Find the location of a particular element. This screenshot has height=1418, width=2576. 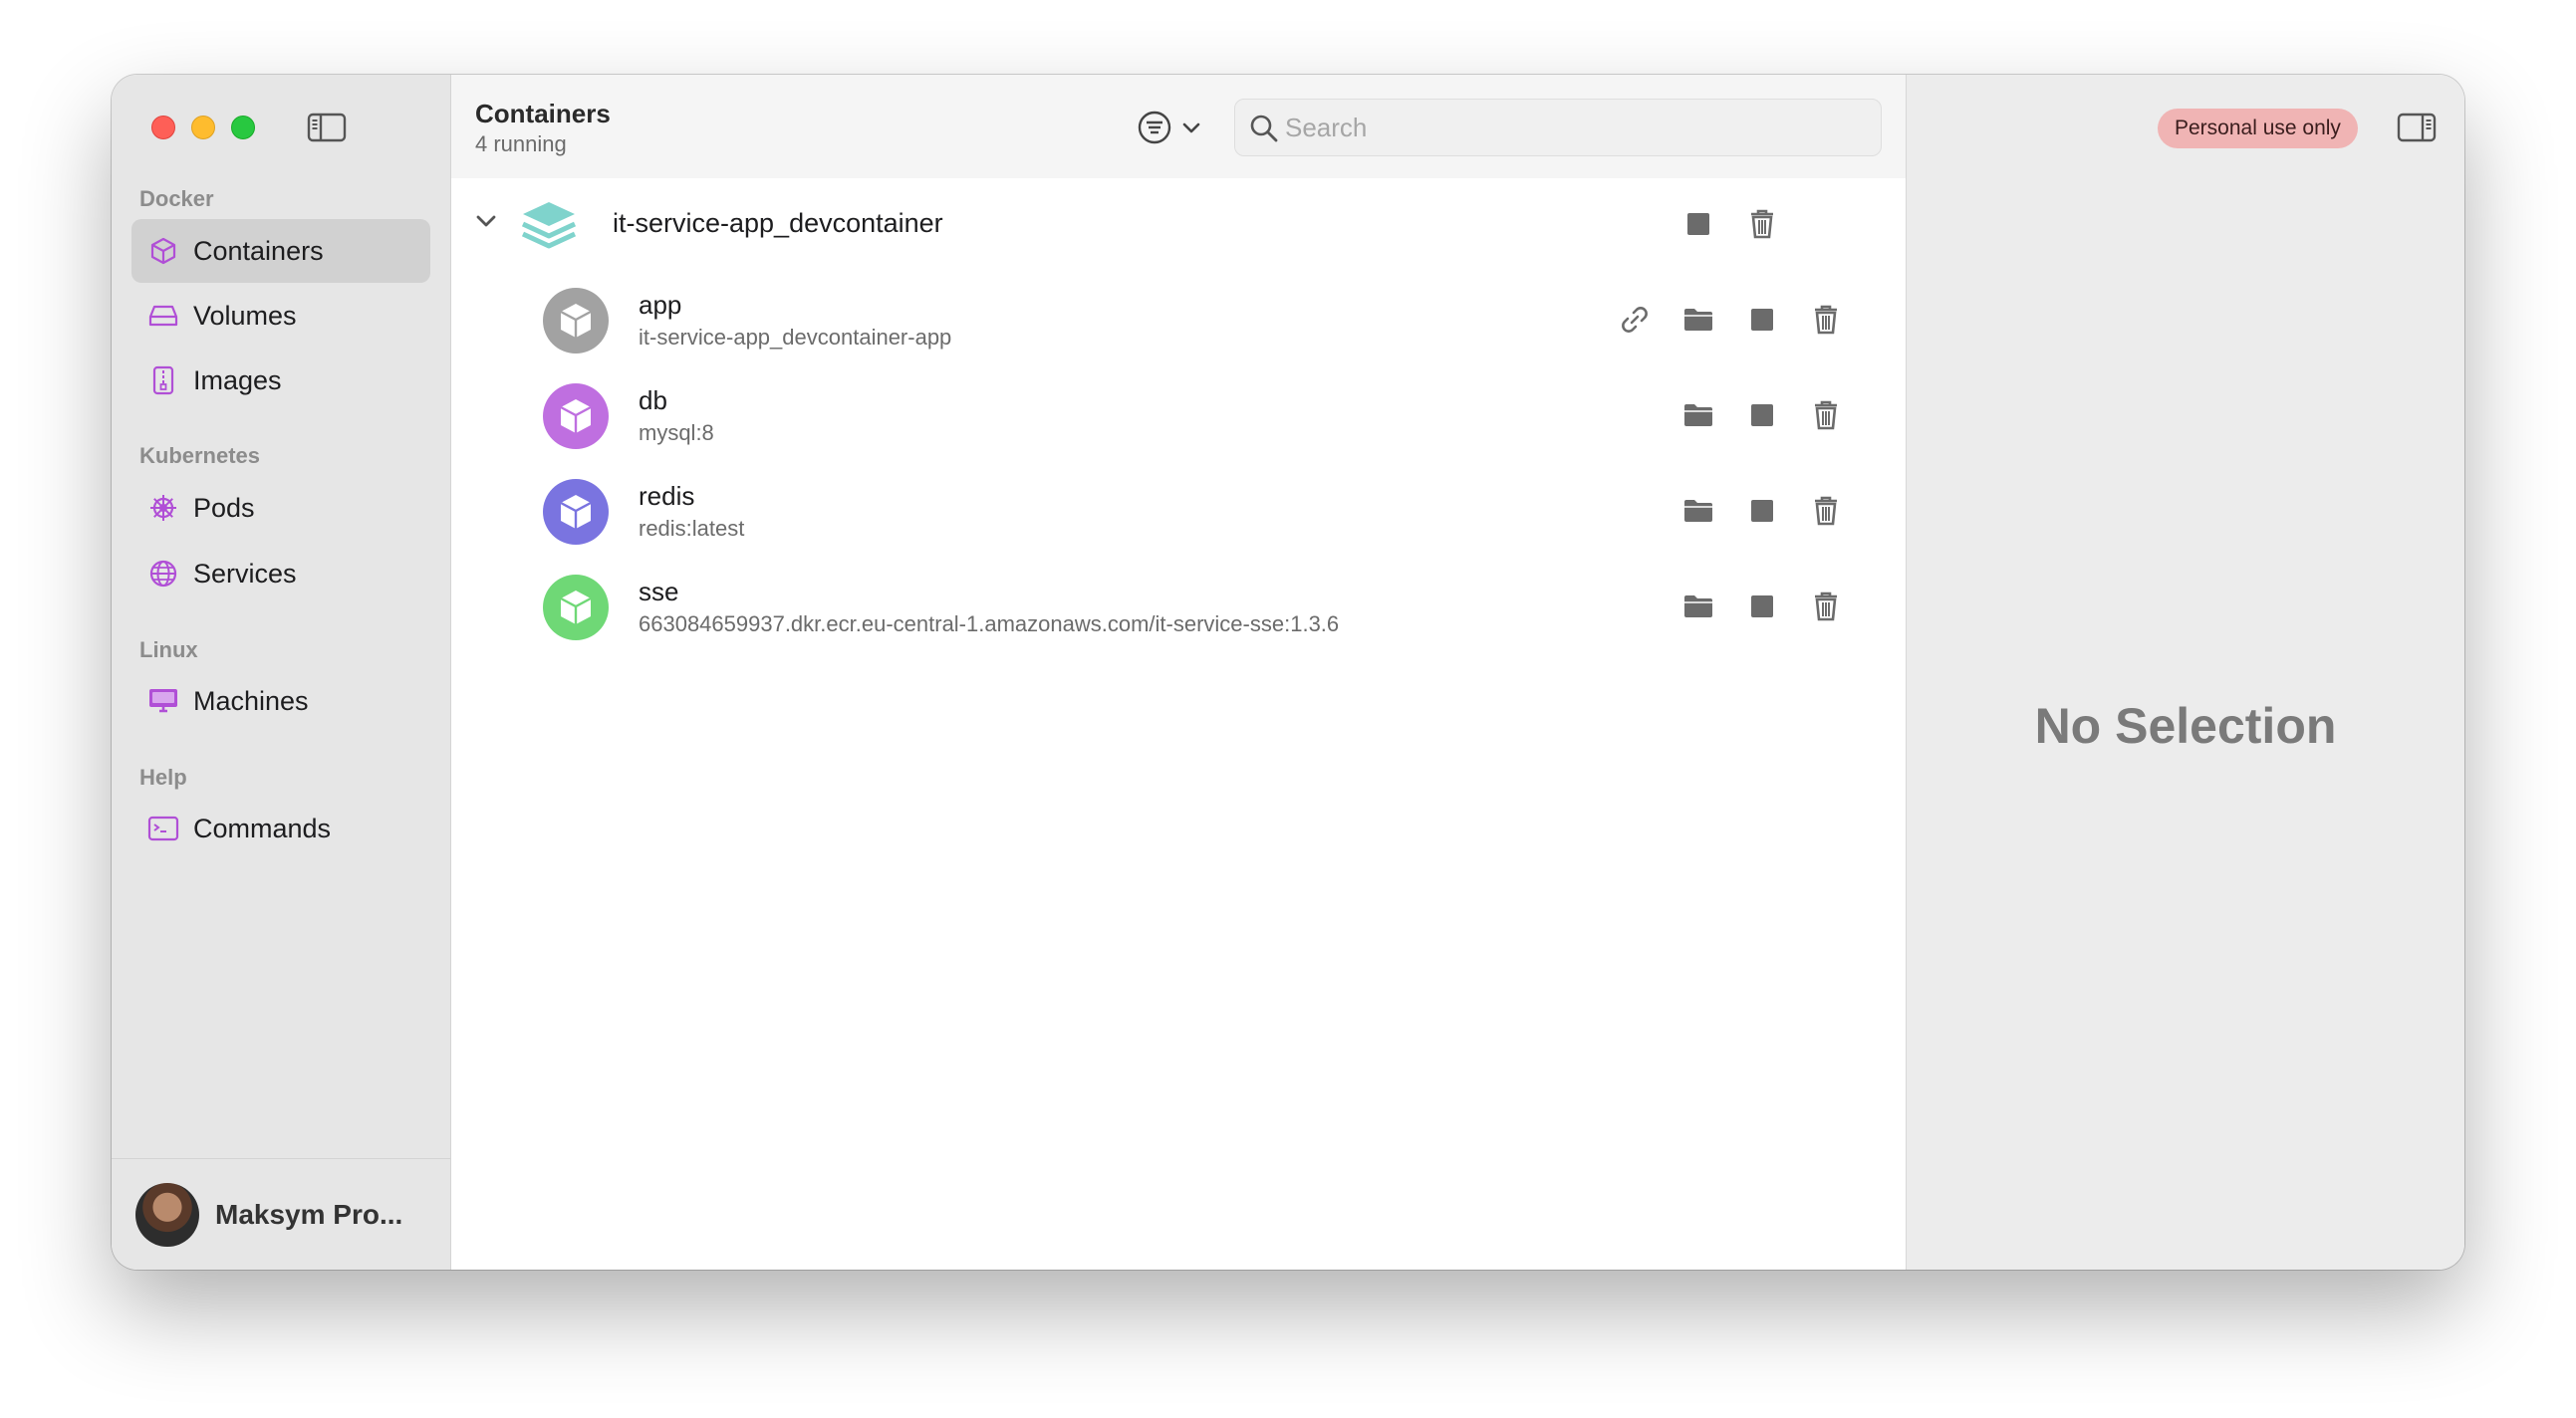

sidebar-item-services: Services is located at coordinates (280, 573).